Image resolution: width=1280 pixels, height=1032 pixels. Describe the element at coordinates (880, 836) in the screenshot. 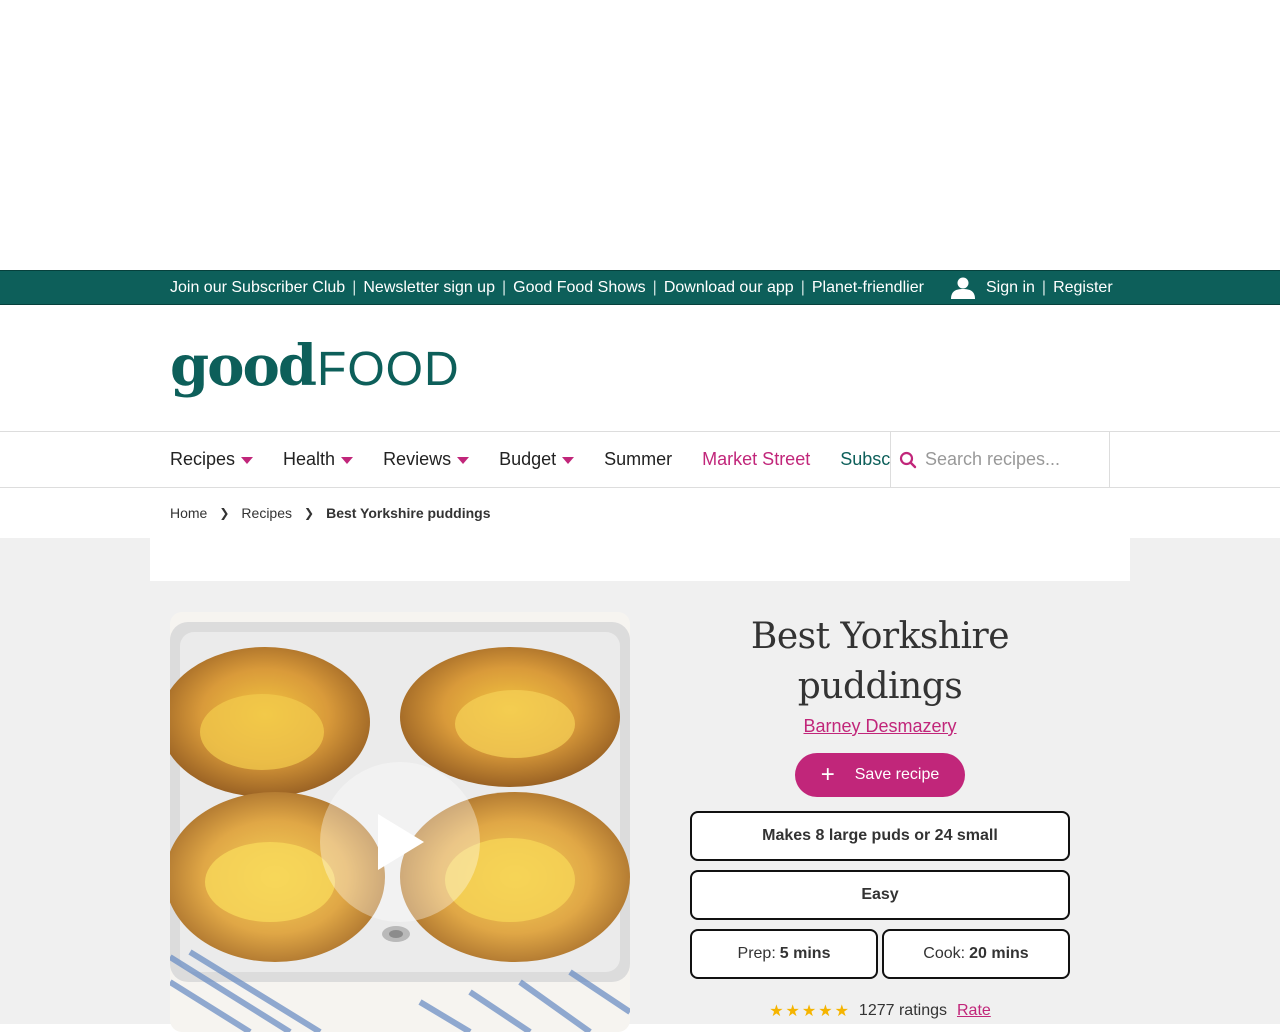

I see `serves-info: Makes 8 large puds or 24 small` at that location.